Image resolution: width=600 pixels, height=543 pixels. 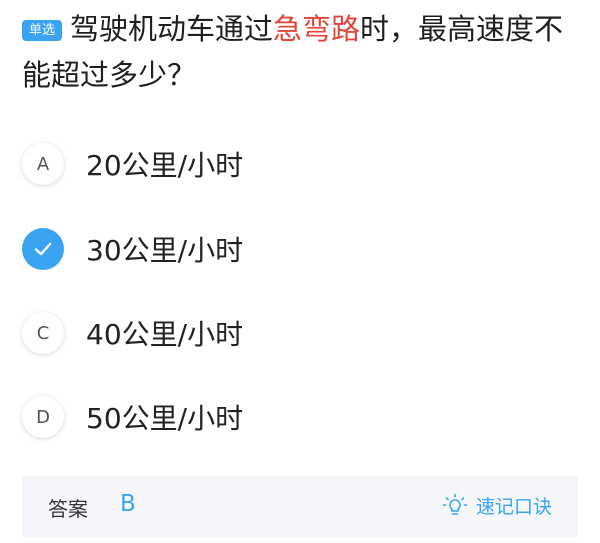 What do you see at coordinates (455, 504) in the screenshot?
I see `lightbulb-icon` at bounding box center [455, 504].